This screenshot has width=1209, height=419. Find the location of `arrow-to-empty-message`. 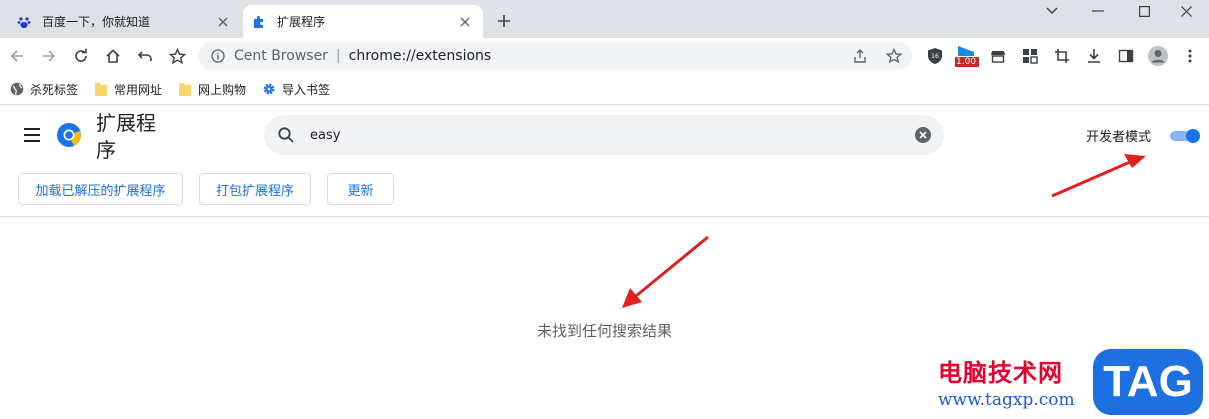

arrow-to-empty-message is located at coordinates (665, 271).